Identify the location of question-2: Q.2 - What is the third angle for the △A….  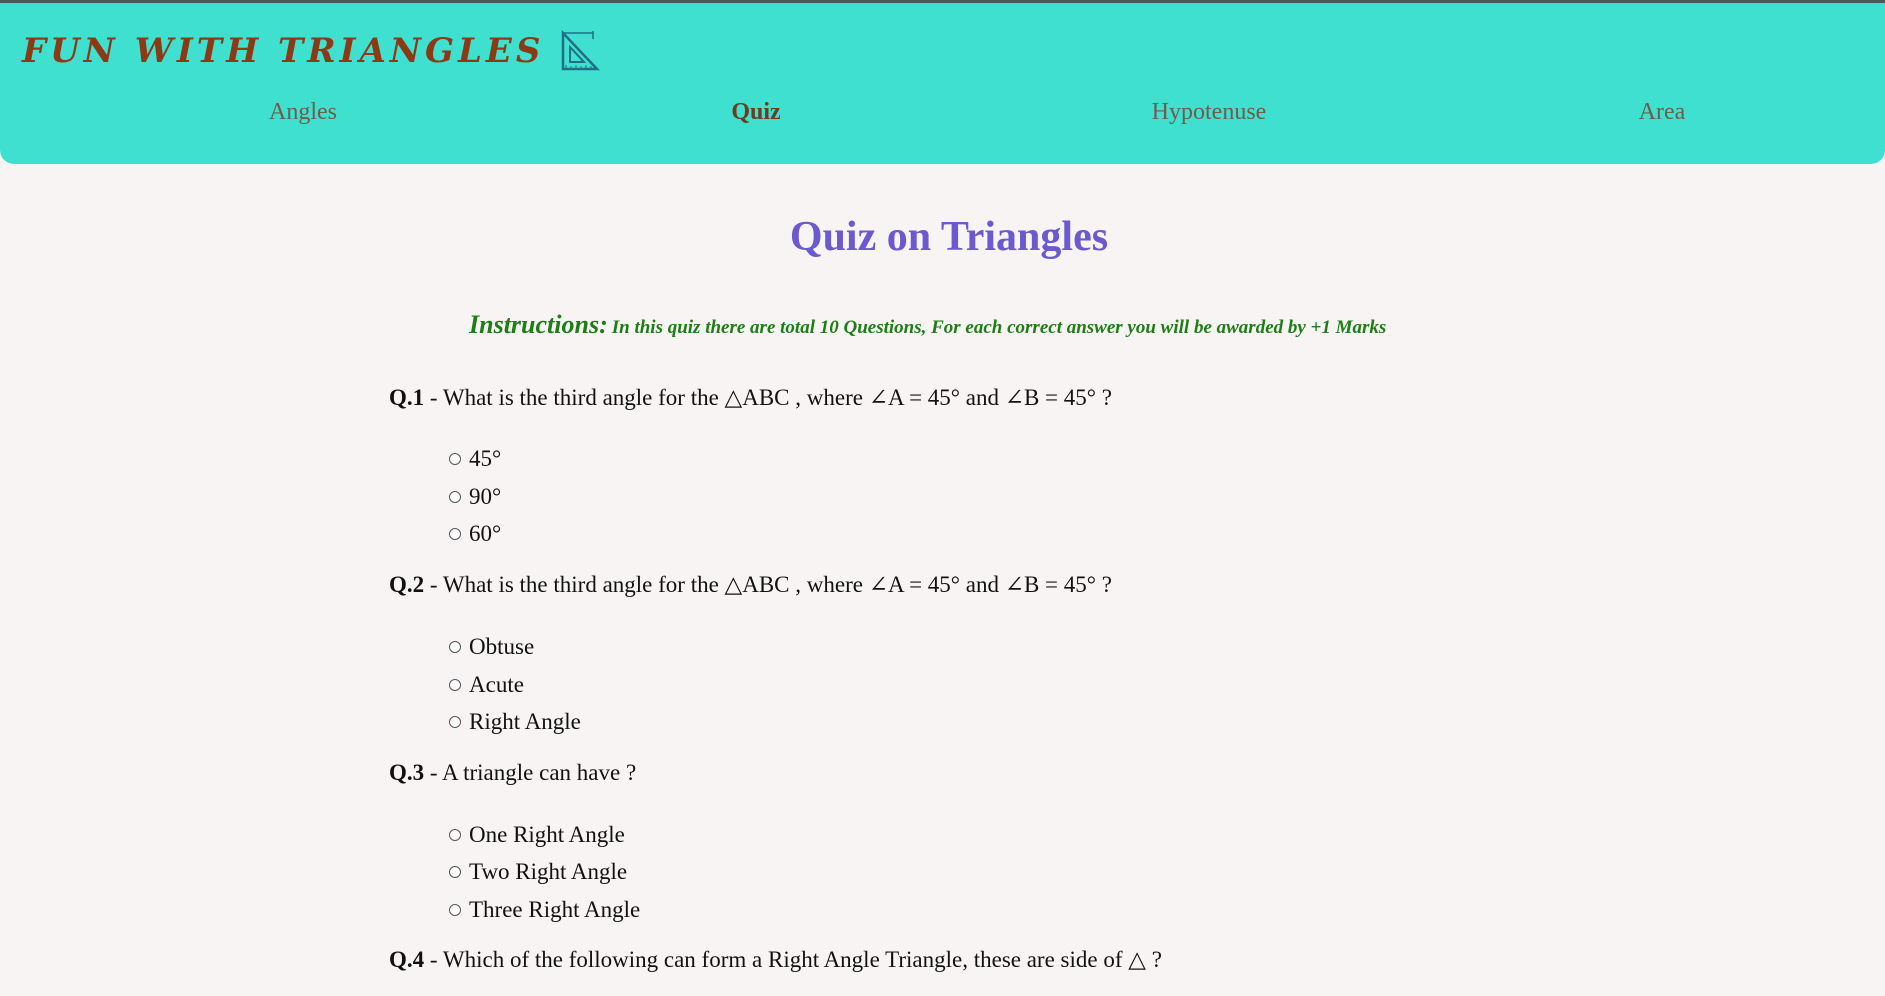
(750, 585).